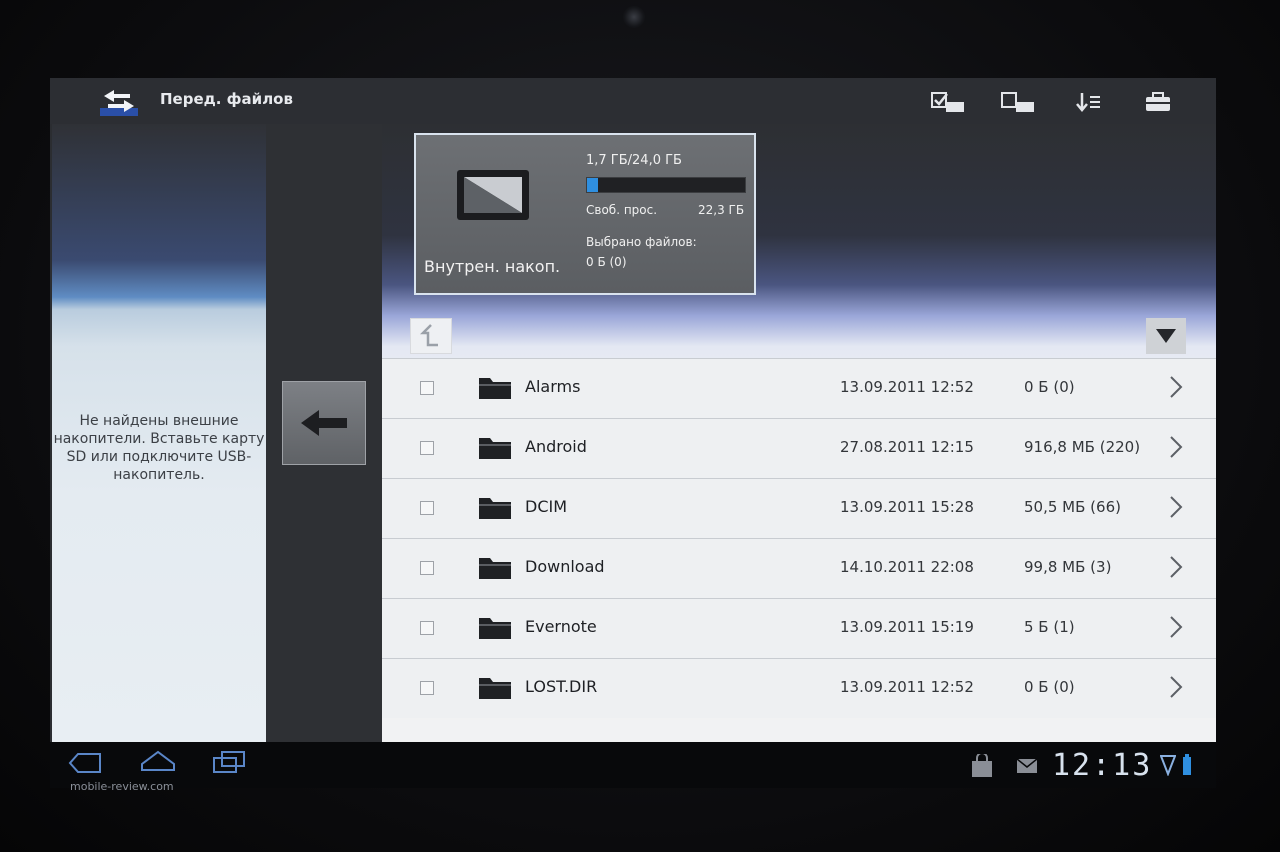  What do you see at coordinates (85, 765) in the screenshot?
I see `back-nav-icon` at bounding box center [85, 765].